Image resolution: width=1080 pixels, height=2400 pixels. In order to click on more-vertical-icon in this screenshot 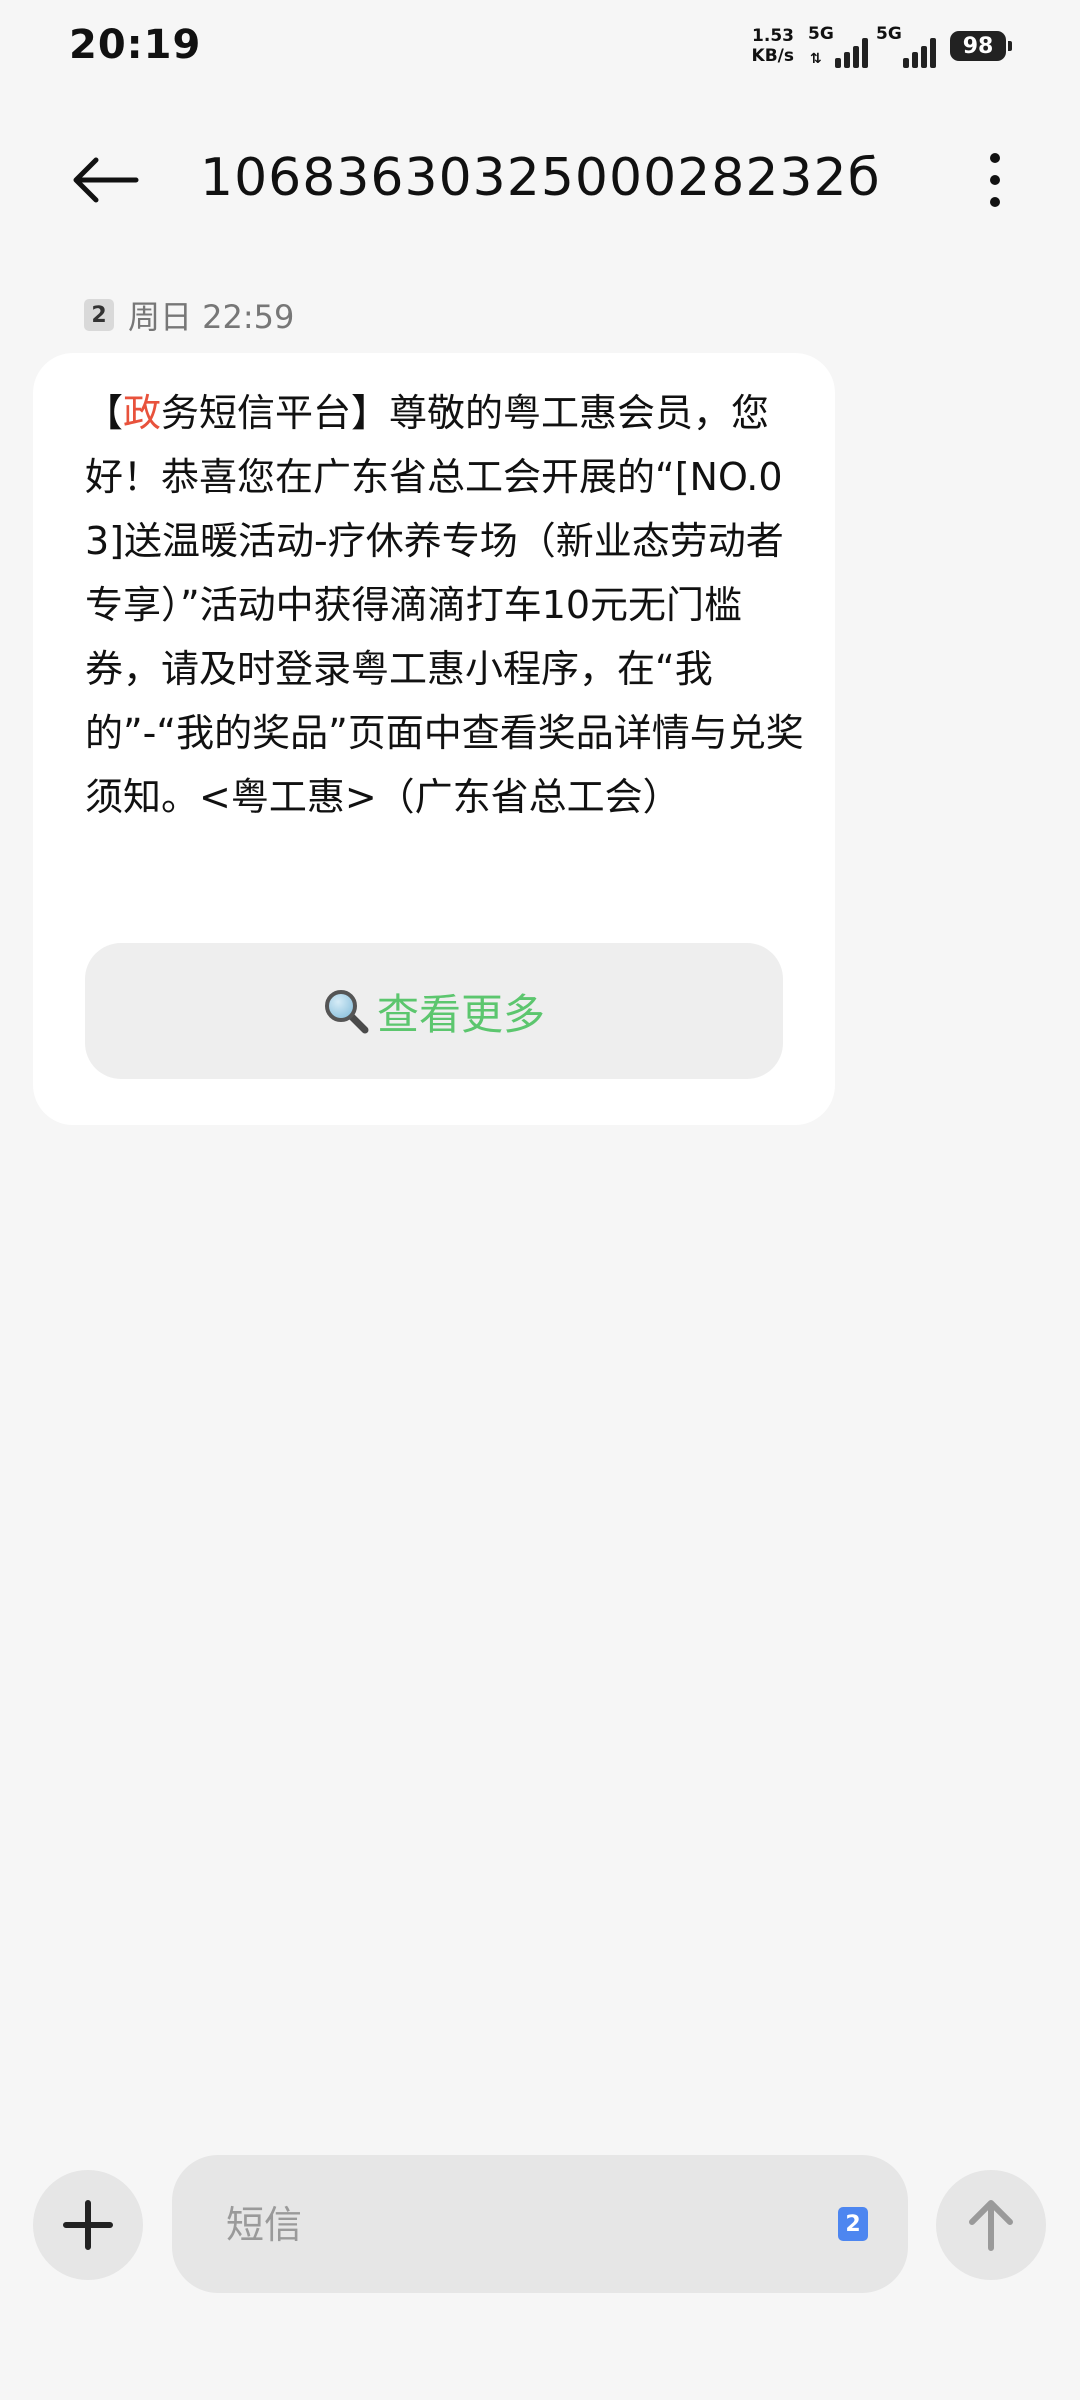, I will do `click(995, 180)`.